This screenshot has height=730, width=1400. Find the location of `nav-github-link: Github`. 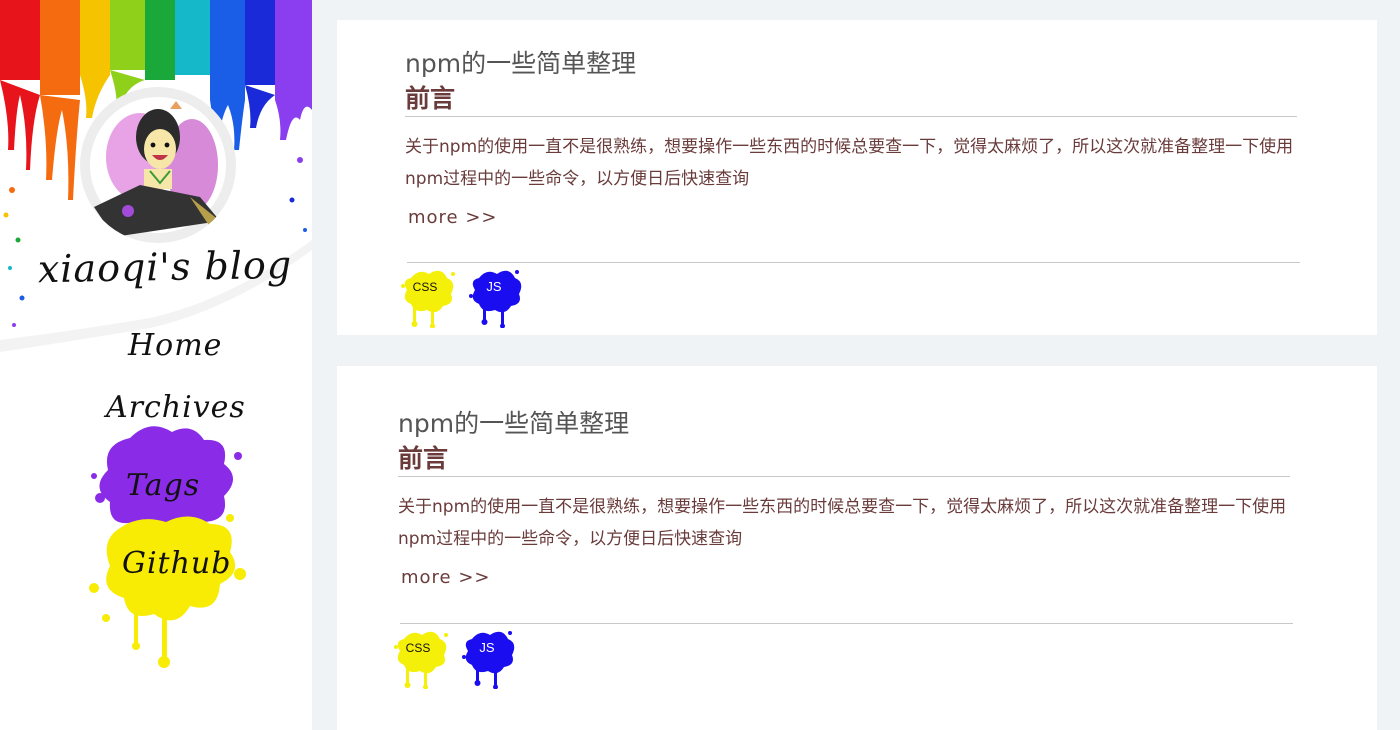

nav-github-link: Github is located at coordinates (176, 563).